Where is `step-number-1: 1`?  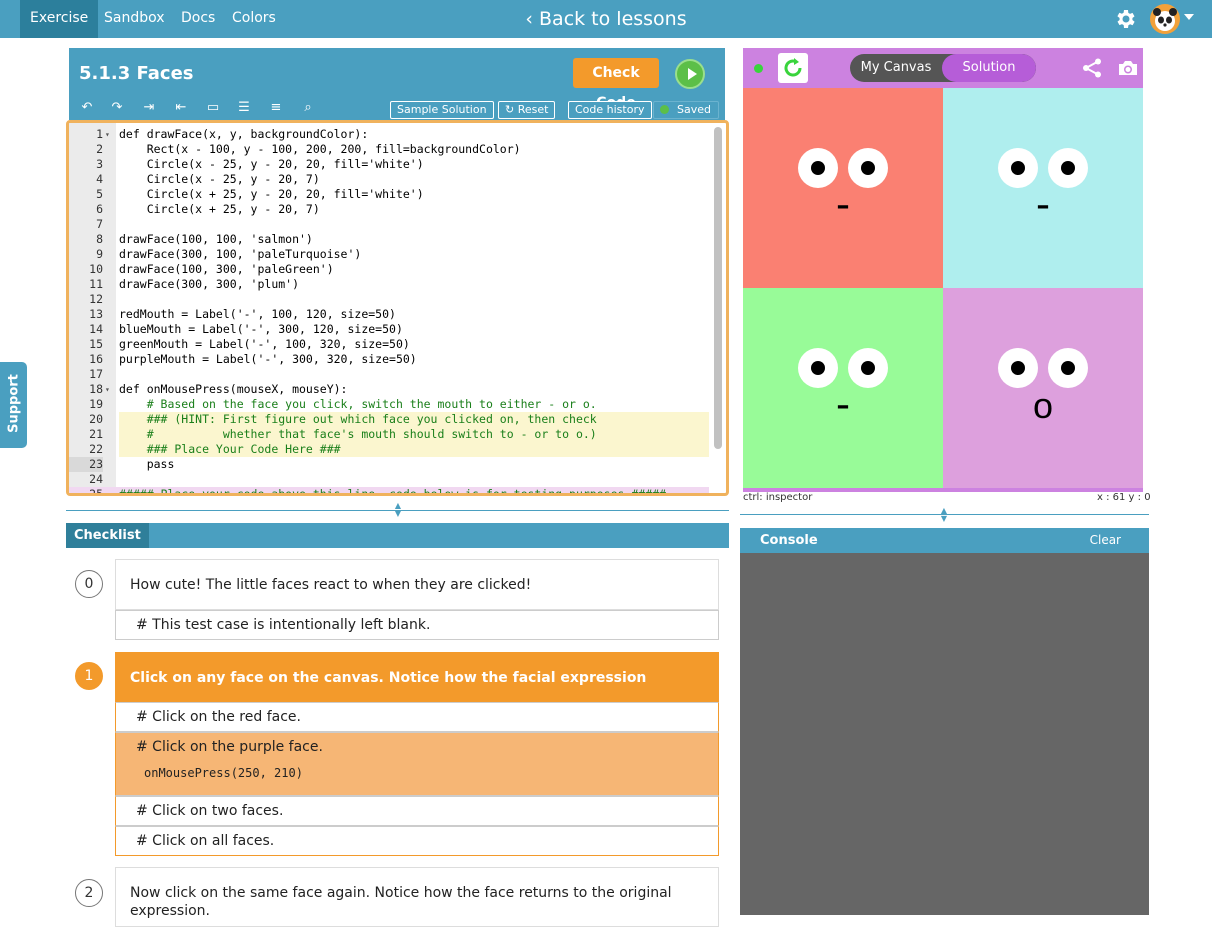
step-number-1: 1 is located at coordinates (89, 676).